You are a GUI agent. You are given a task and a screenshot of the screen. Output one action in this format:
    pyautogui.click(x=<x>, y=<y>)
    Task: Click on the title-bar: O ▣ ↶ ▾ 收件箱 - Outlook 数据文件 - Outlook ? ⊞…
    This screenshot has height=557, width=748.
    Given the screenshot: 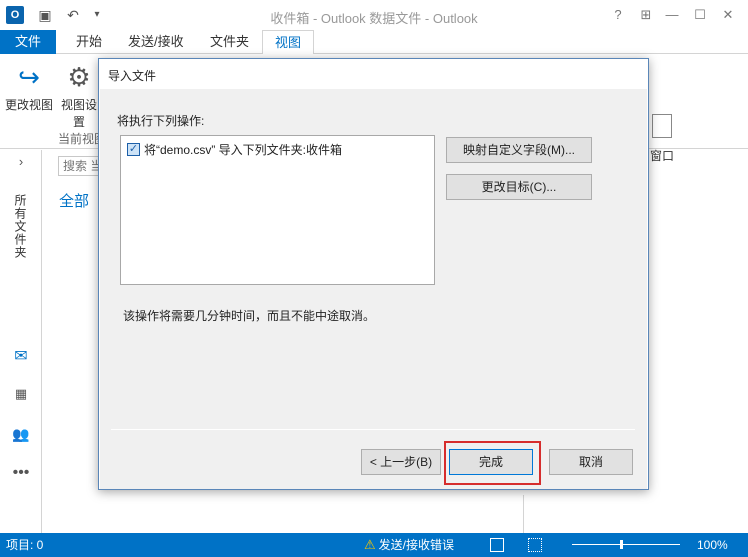 What is the action you would take?
    pyautogui.click(x=374, y=15)
    